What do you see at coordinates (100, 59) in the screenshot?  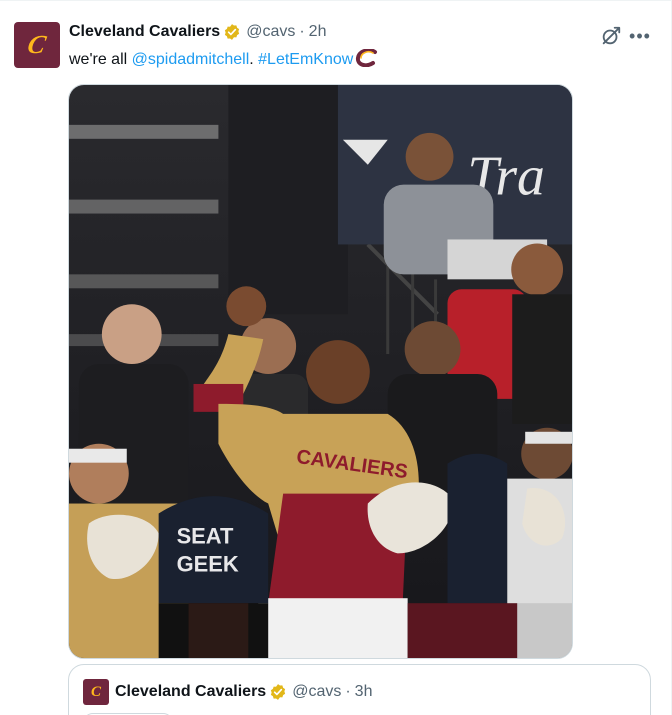 I see `tweet-text-prefix: we're all` at bounding box center [100, 59].